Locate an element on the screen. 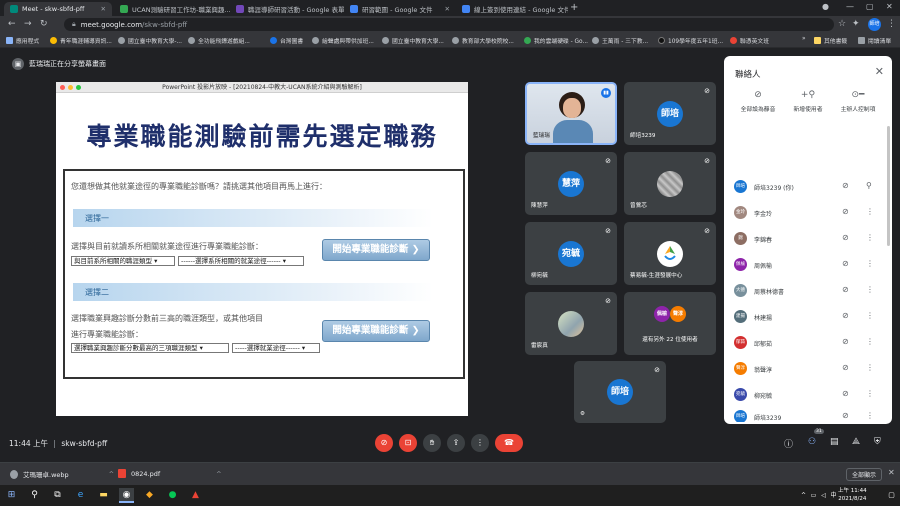 Image resolution: width=900 pixels, height=506 pixels. chat-icon: ▤ is located at coordinates (834, 442).